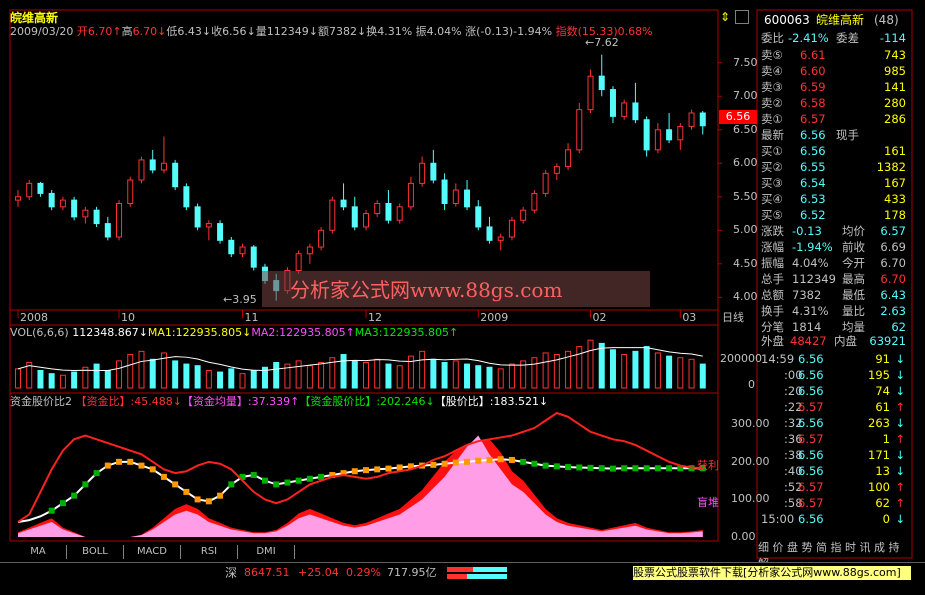 The height and width of the screenshot is (595, 925). I want to click on change-label: 涨, so click(471, 31).